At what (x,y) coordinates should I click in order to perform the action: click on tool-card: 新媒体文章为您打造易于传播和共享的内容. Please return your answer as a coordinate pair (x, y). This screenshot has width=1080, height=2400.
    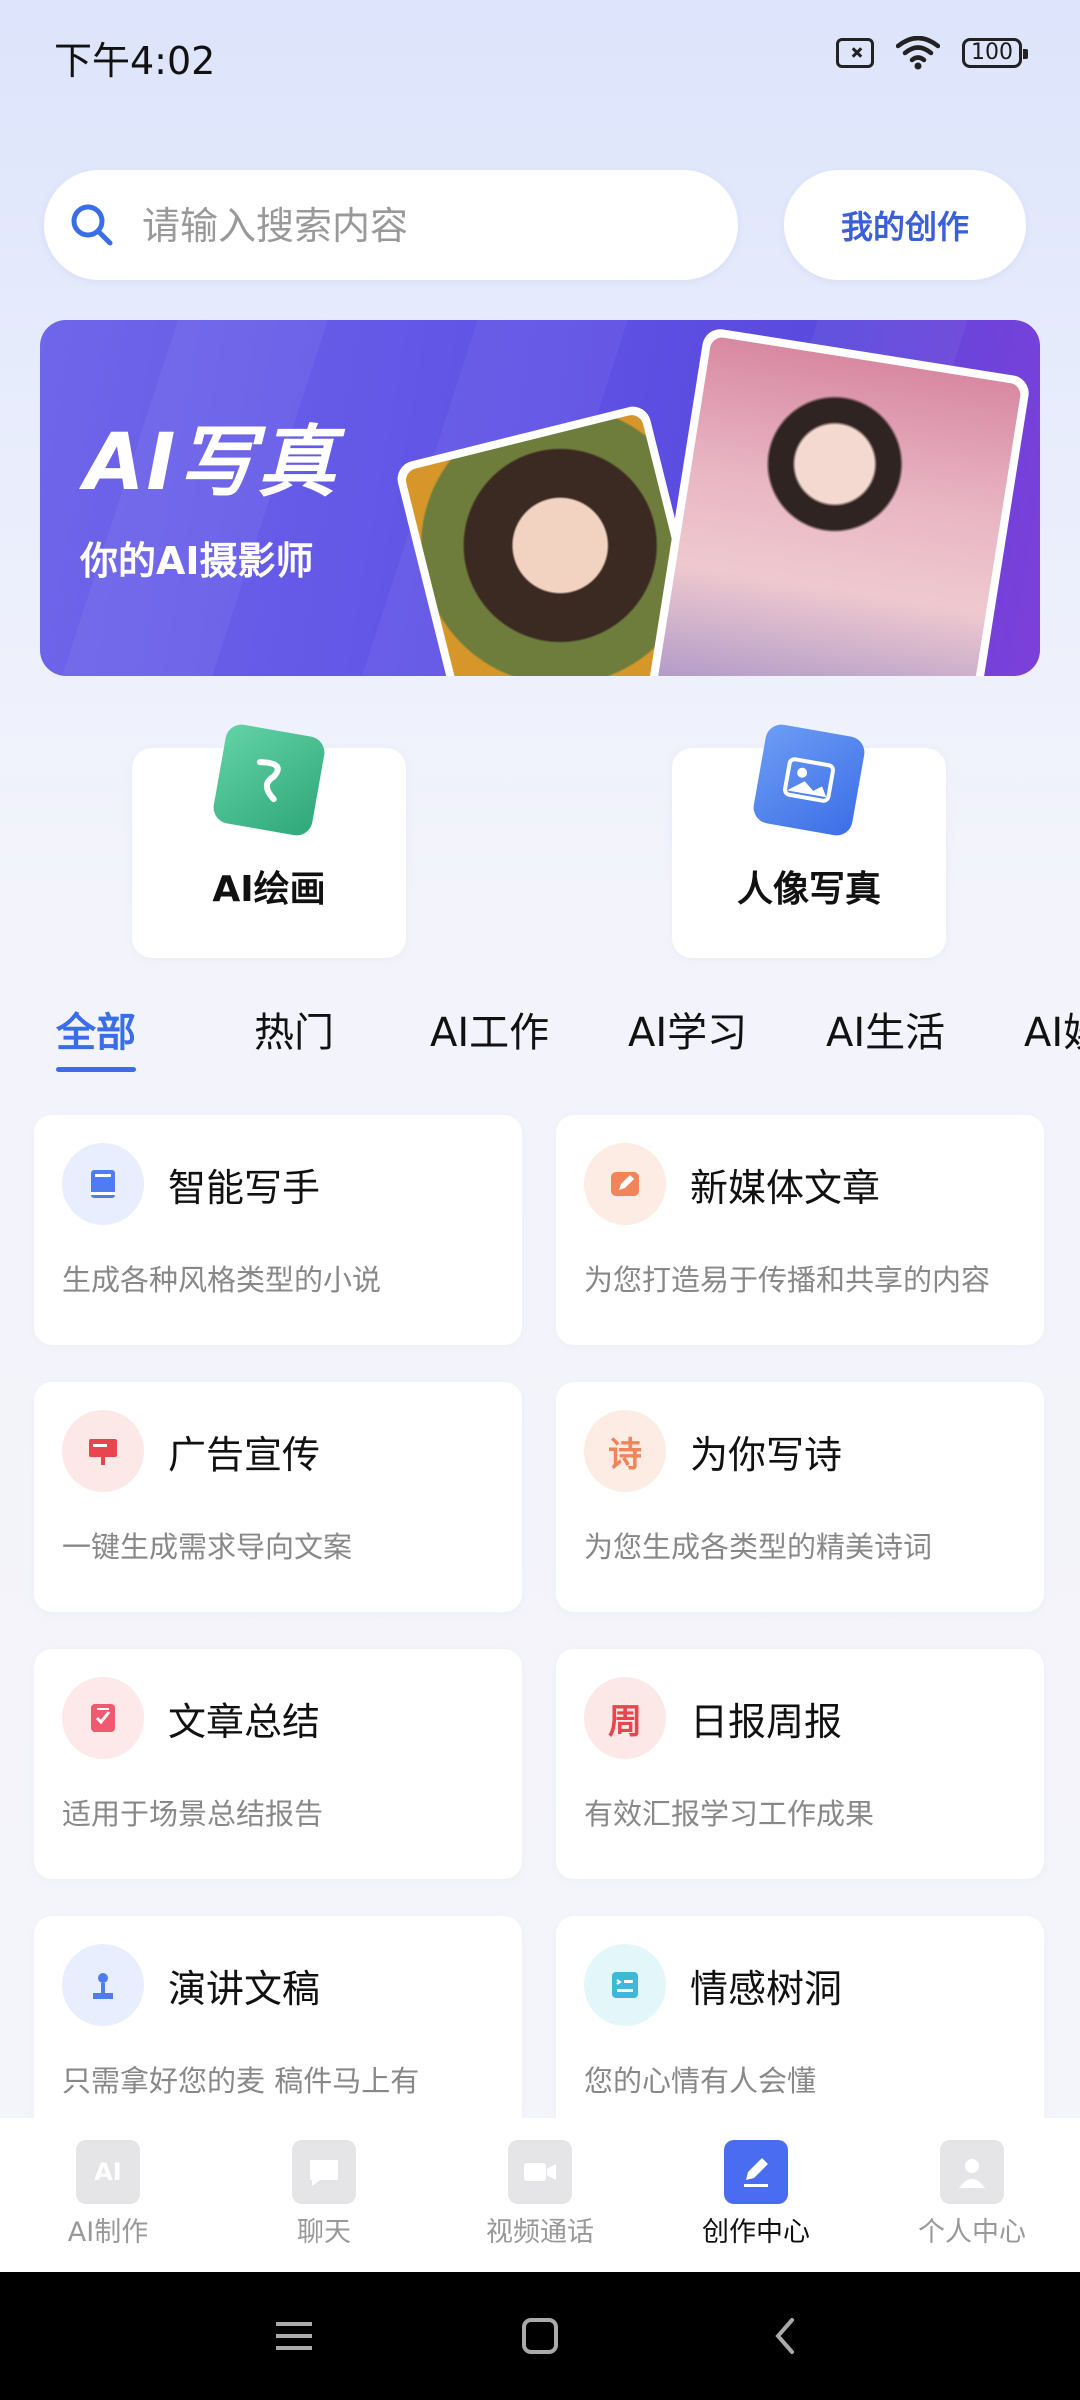
    Looking at the image, I should click on (800, 1230).